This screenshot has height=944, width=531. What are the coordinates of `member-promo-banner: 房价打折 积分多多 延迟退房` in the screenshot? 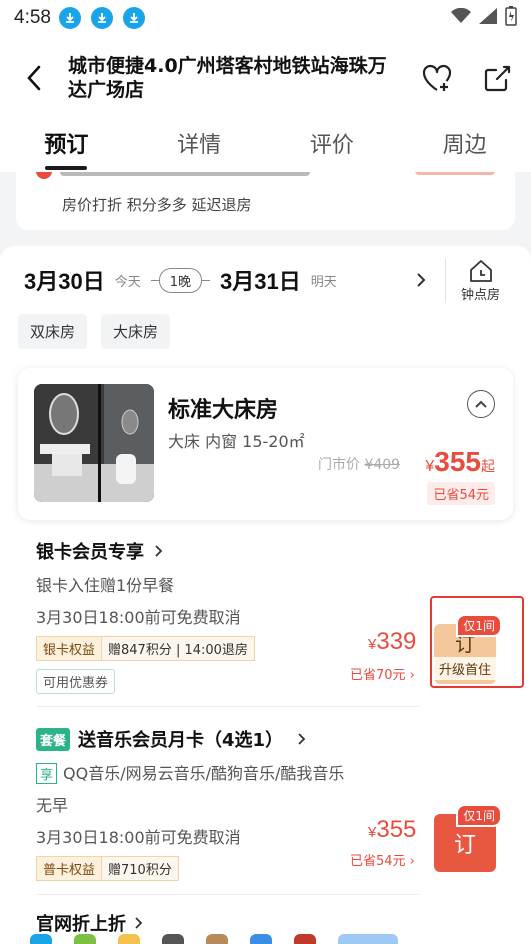 It's located at (265, 201).